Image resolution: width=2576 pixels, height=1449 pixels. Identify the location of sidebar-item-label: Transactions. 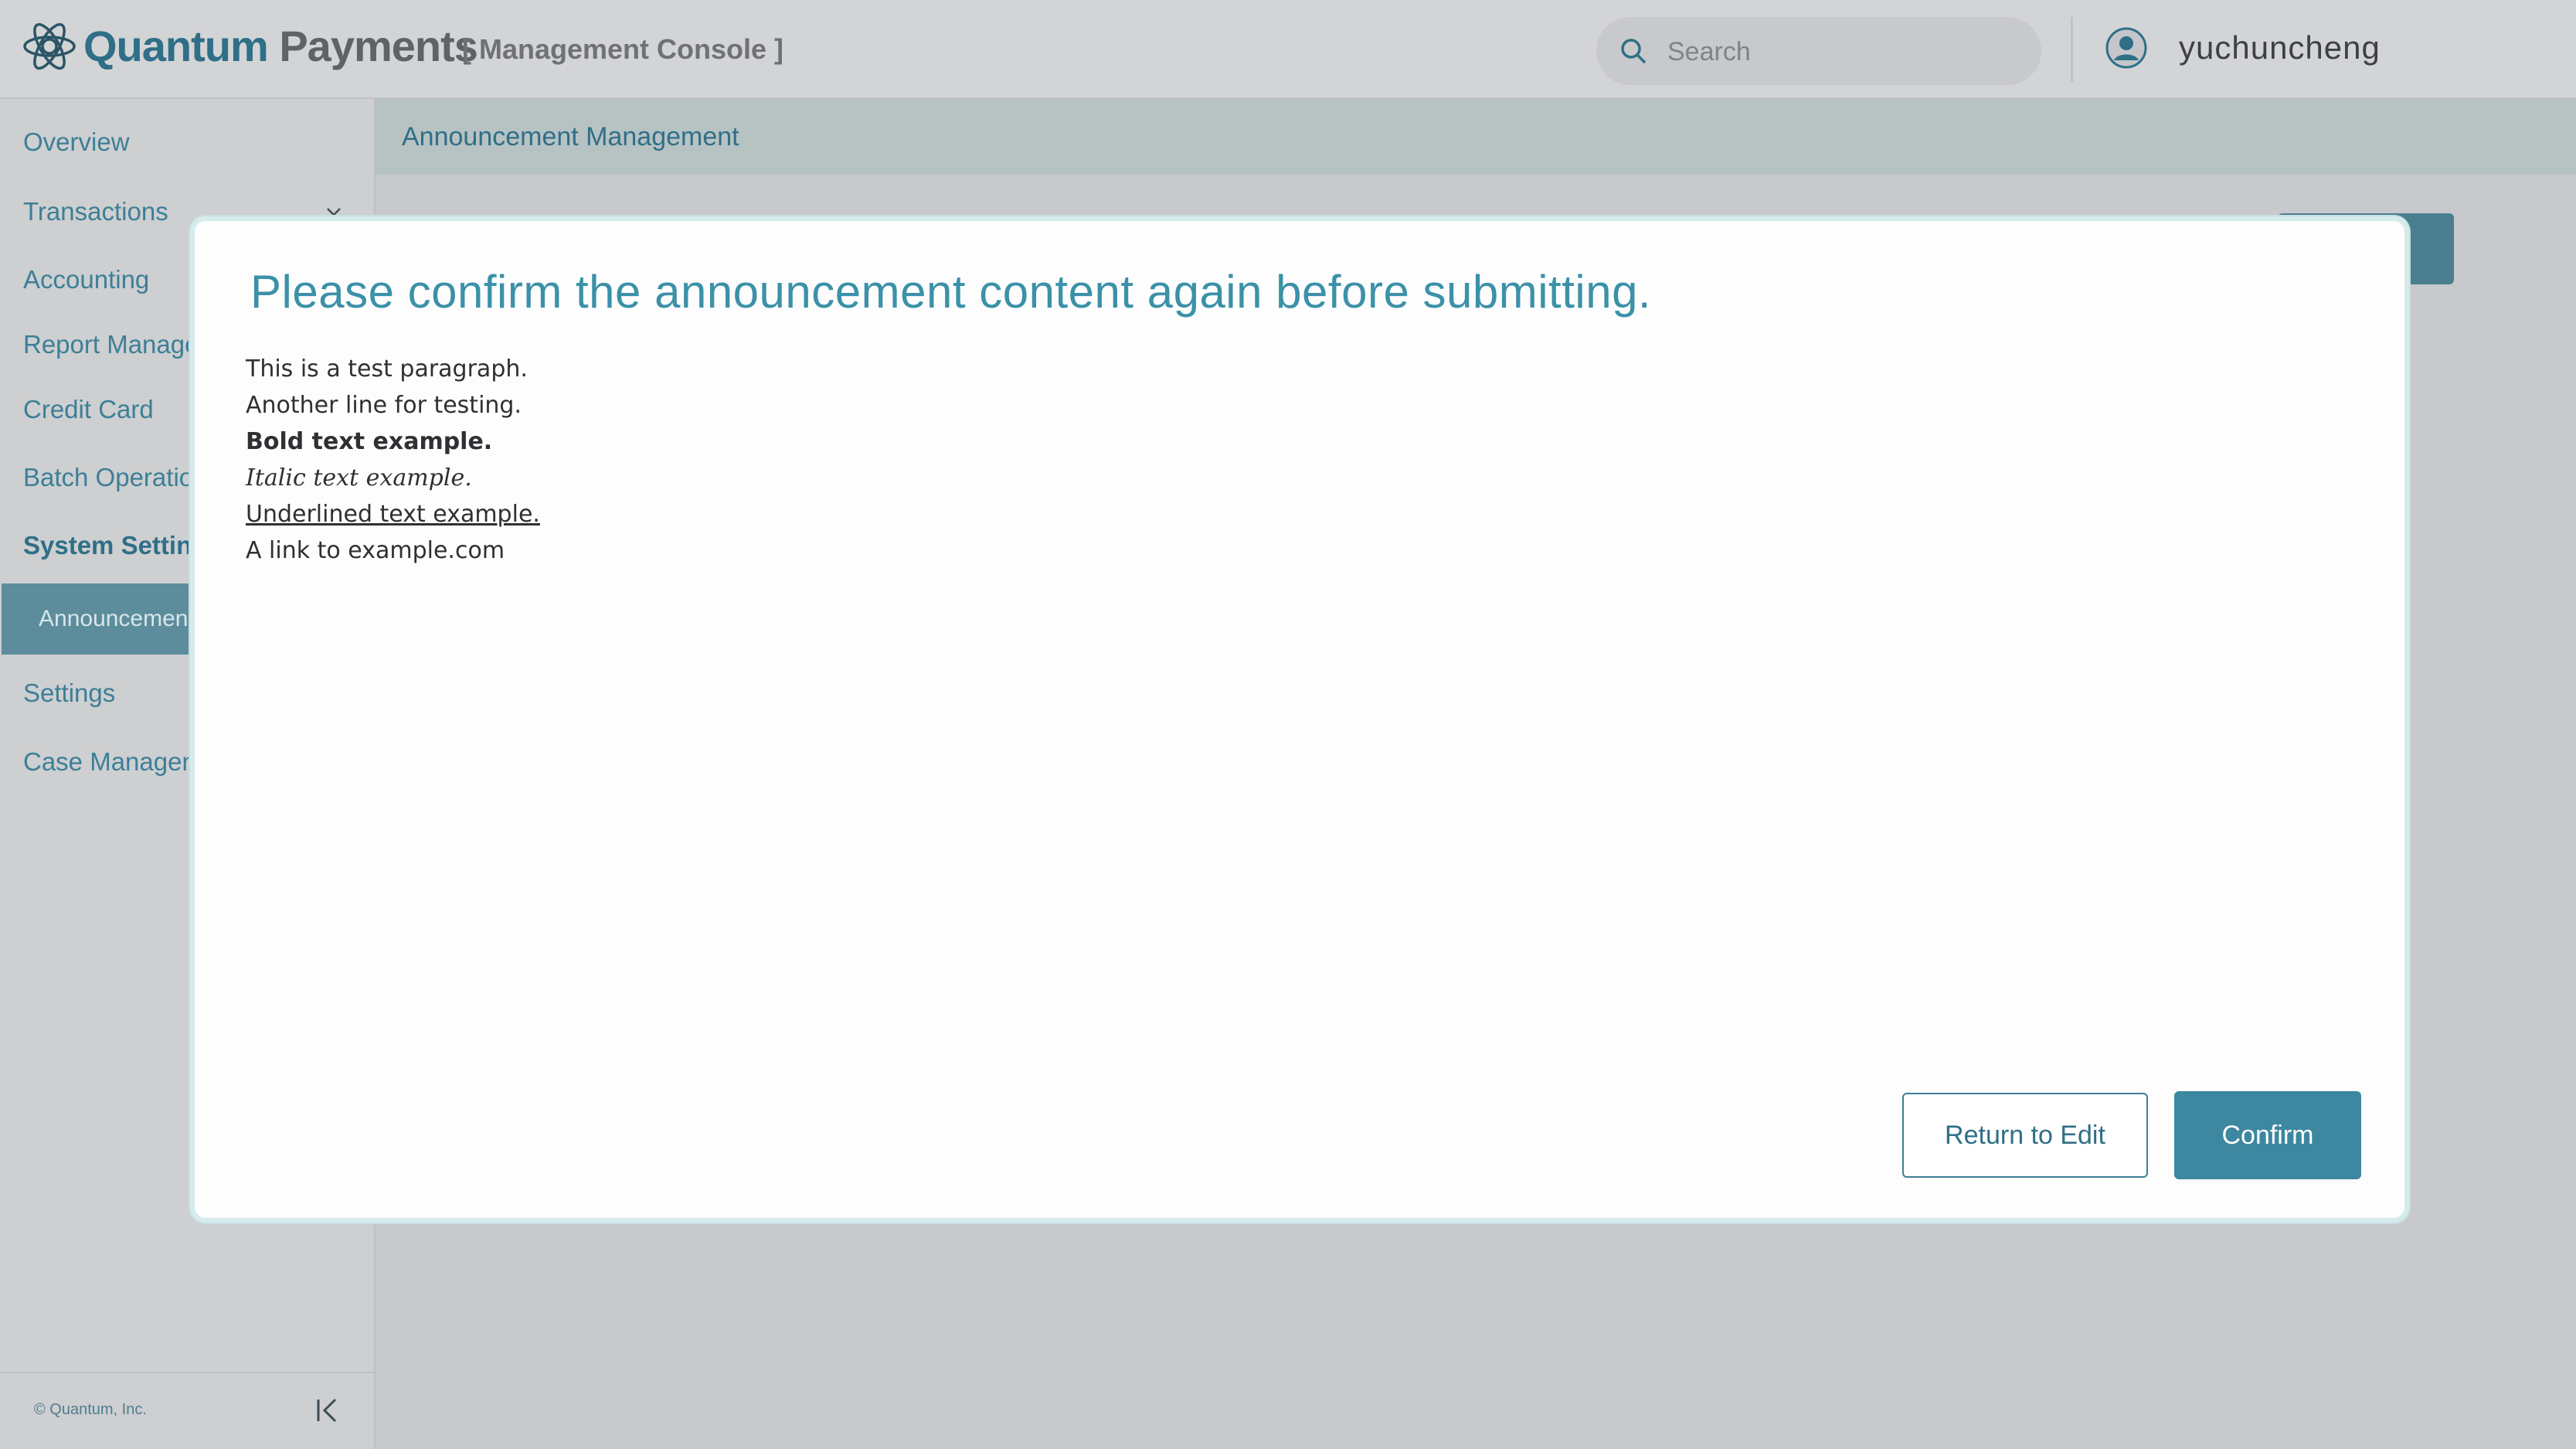
(95, 212).